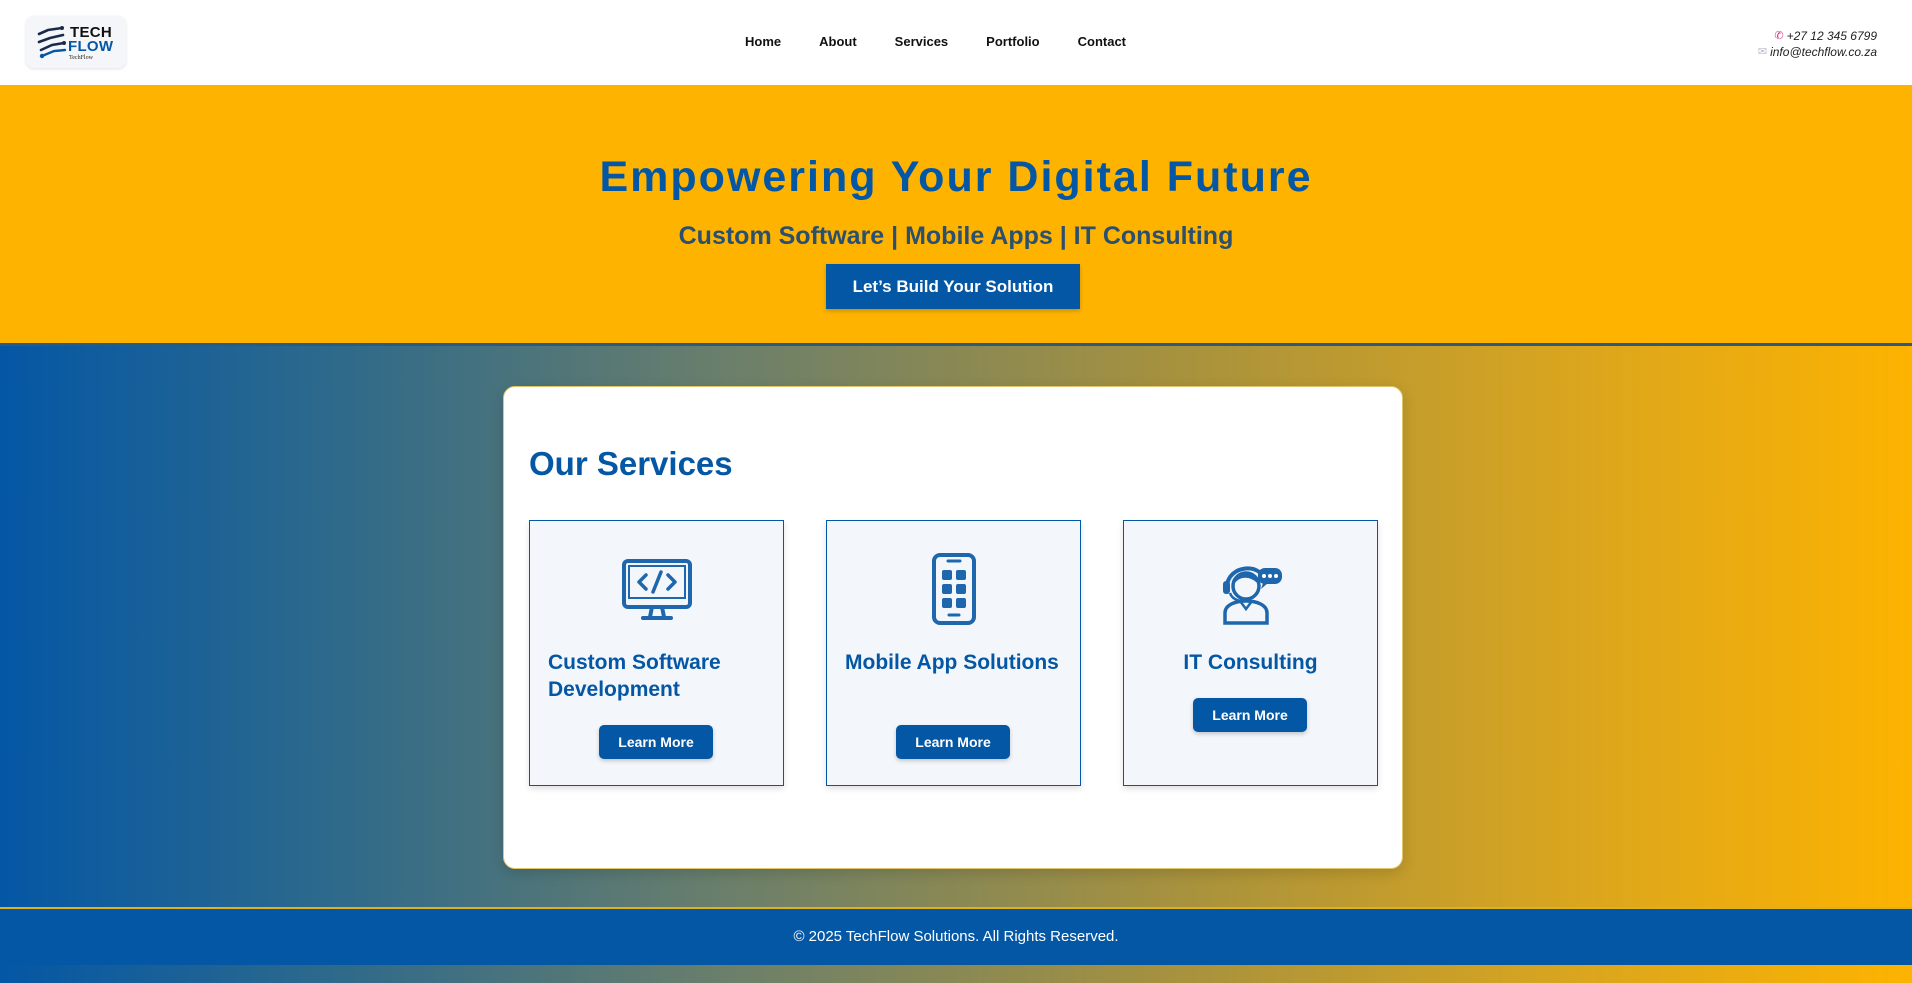 This screenshot has height=983, width=1912. I want to click on service-card-custom-software: Custom Software Development Learn More, so click(656, 653).